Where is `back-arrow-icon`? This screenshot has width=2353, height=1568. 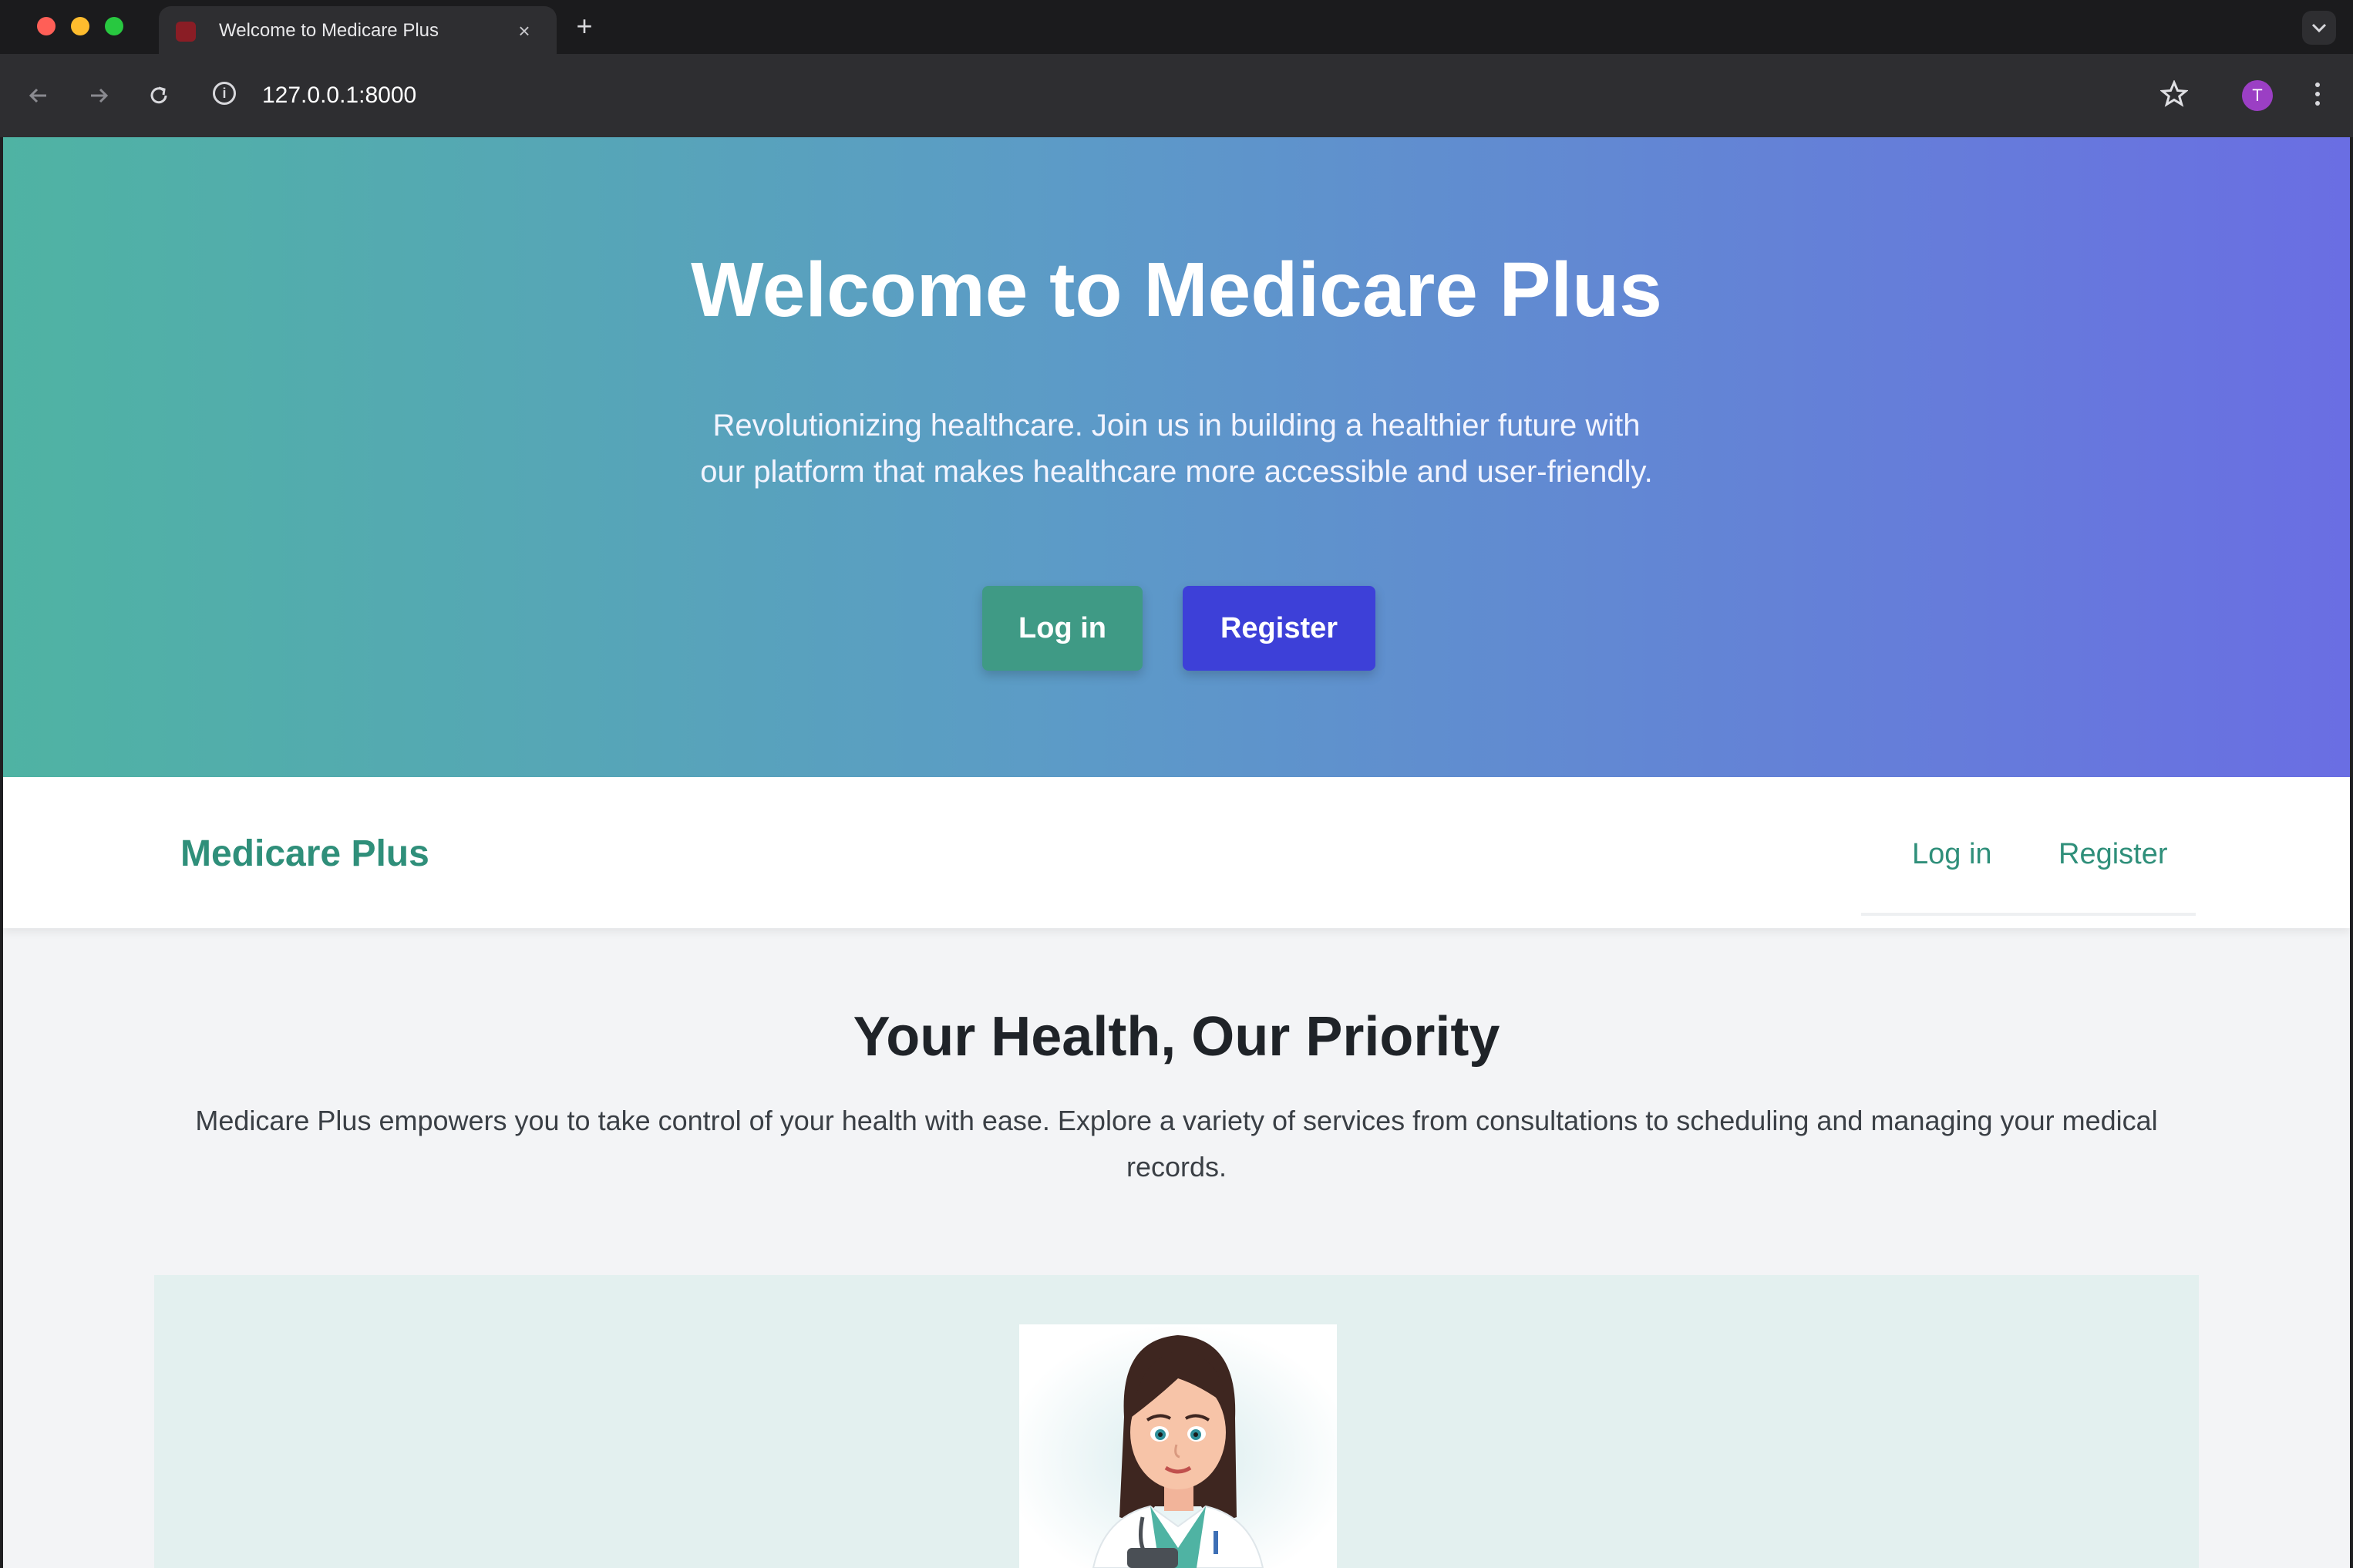
back-arrow-icon is located at coordinates (38, 95).